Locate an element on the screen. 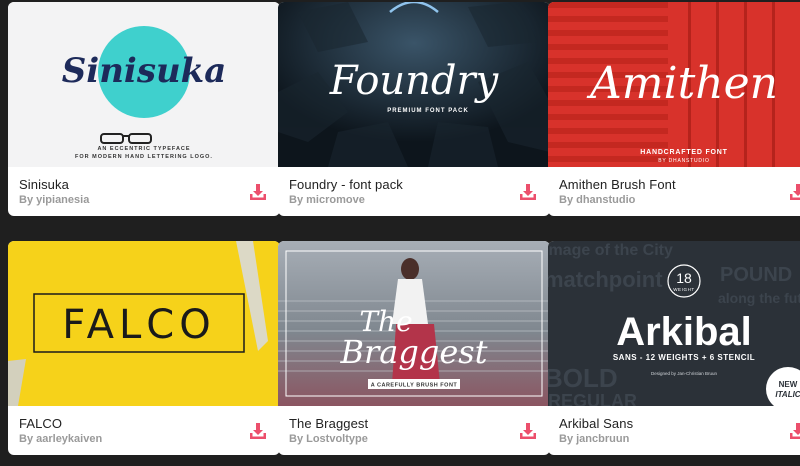 The height and width of the screenshot is (466, 800). font-author: By aarleykaiven is located at coordinates (60, 439).